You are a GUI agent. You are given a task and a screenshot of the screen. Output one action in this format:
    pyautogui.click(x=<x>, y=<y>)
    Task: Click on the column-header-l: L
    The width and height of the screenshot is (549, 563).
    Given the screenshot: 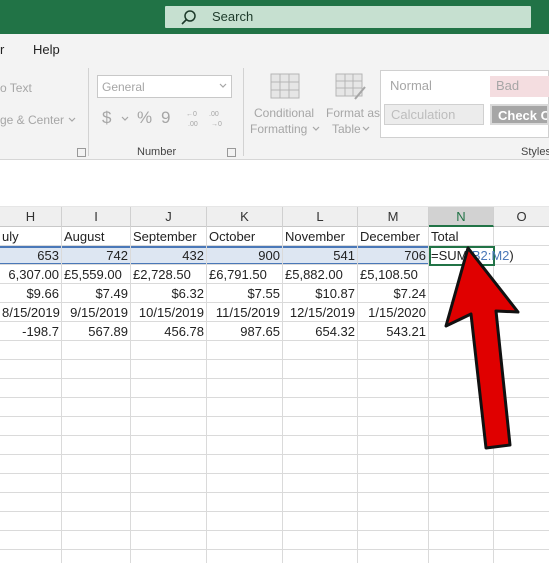 What is the action you would take?
    pyautogui.click(x=320, y=217)
    